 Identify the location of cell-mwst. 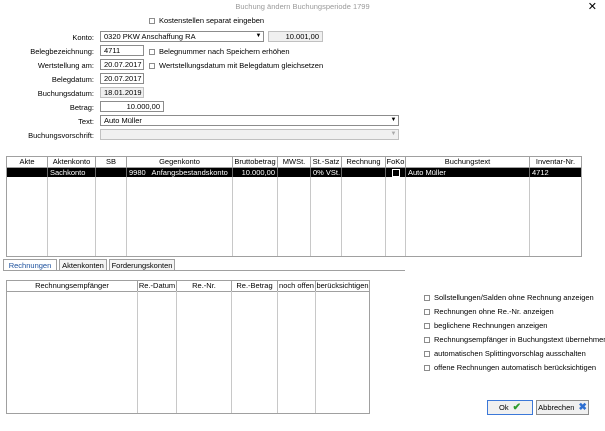
(294, 172).